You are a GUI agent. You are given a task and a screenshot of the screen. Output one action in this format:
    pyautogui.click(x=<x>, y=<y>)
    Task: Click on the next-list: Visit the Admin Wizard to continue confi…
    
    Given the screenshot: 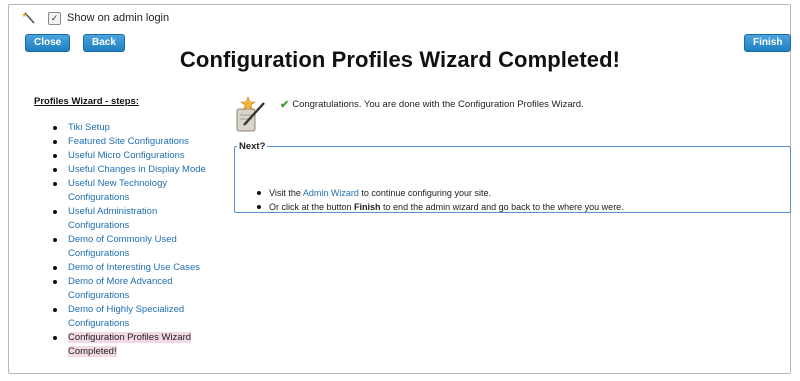 What is the action you would take?
    pyautogui.click(x=440, y=200)
    